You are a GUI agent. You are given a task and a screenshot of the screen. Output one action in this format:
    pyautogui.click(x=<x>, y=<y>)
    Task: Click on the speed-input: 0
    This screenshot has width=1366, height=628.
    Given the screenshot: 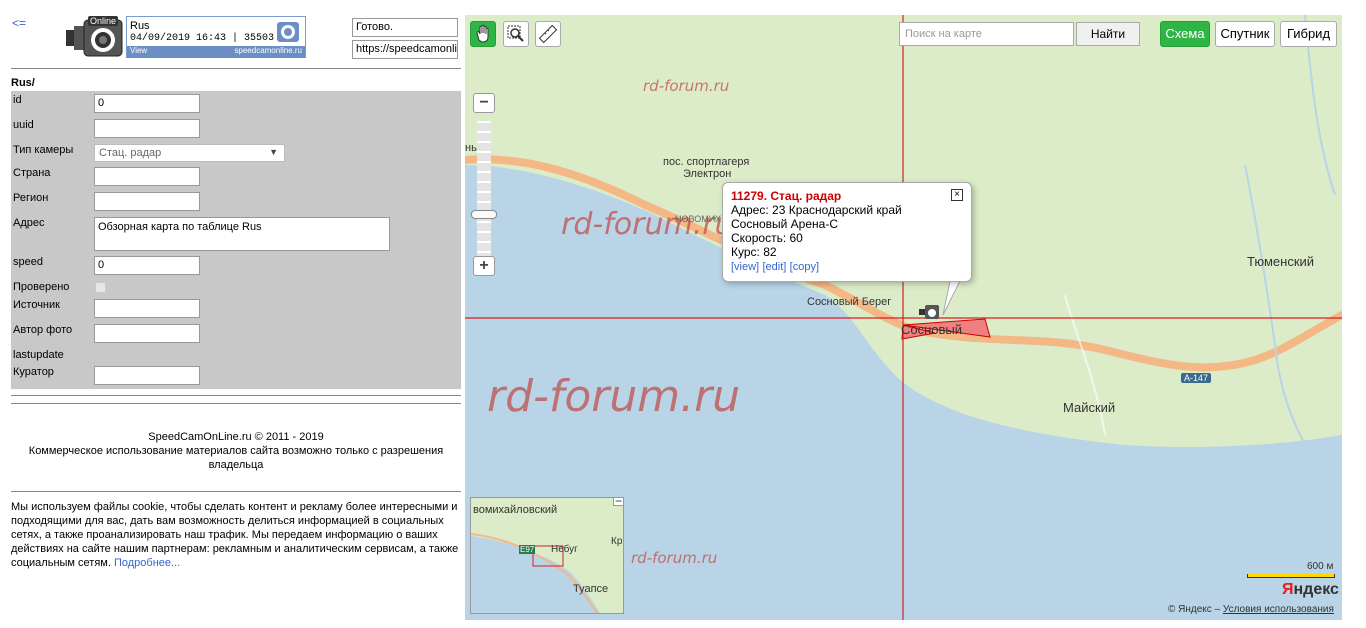 What is the action you would take?
    pyautogui.click(x=147, y=265)
    